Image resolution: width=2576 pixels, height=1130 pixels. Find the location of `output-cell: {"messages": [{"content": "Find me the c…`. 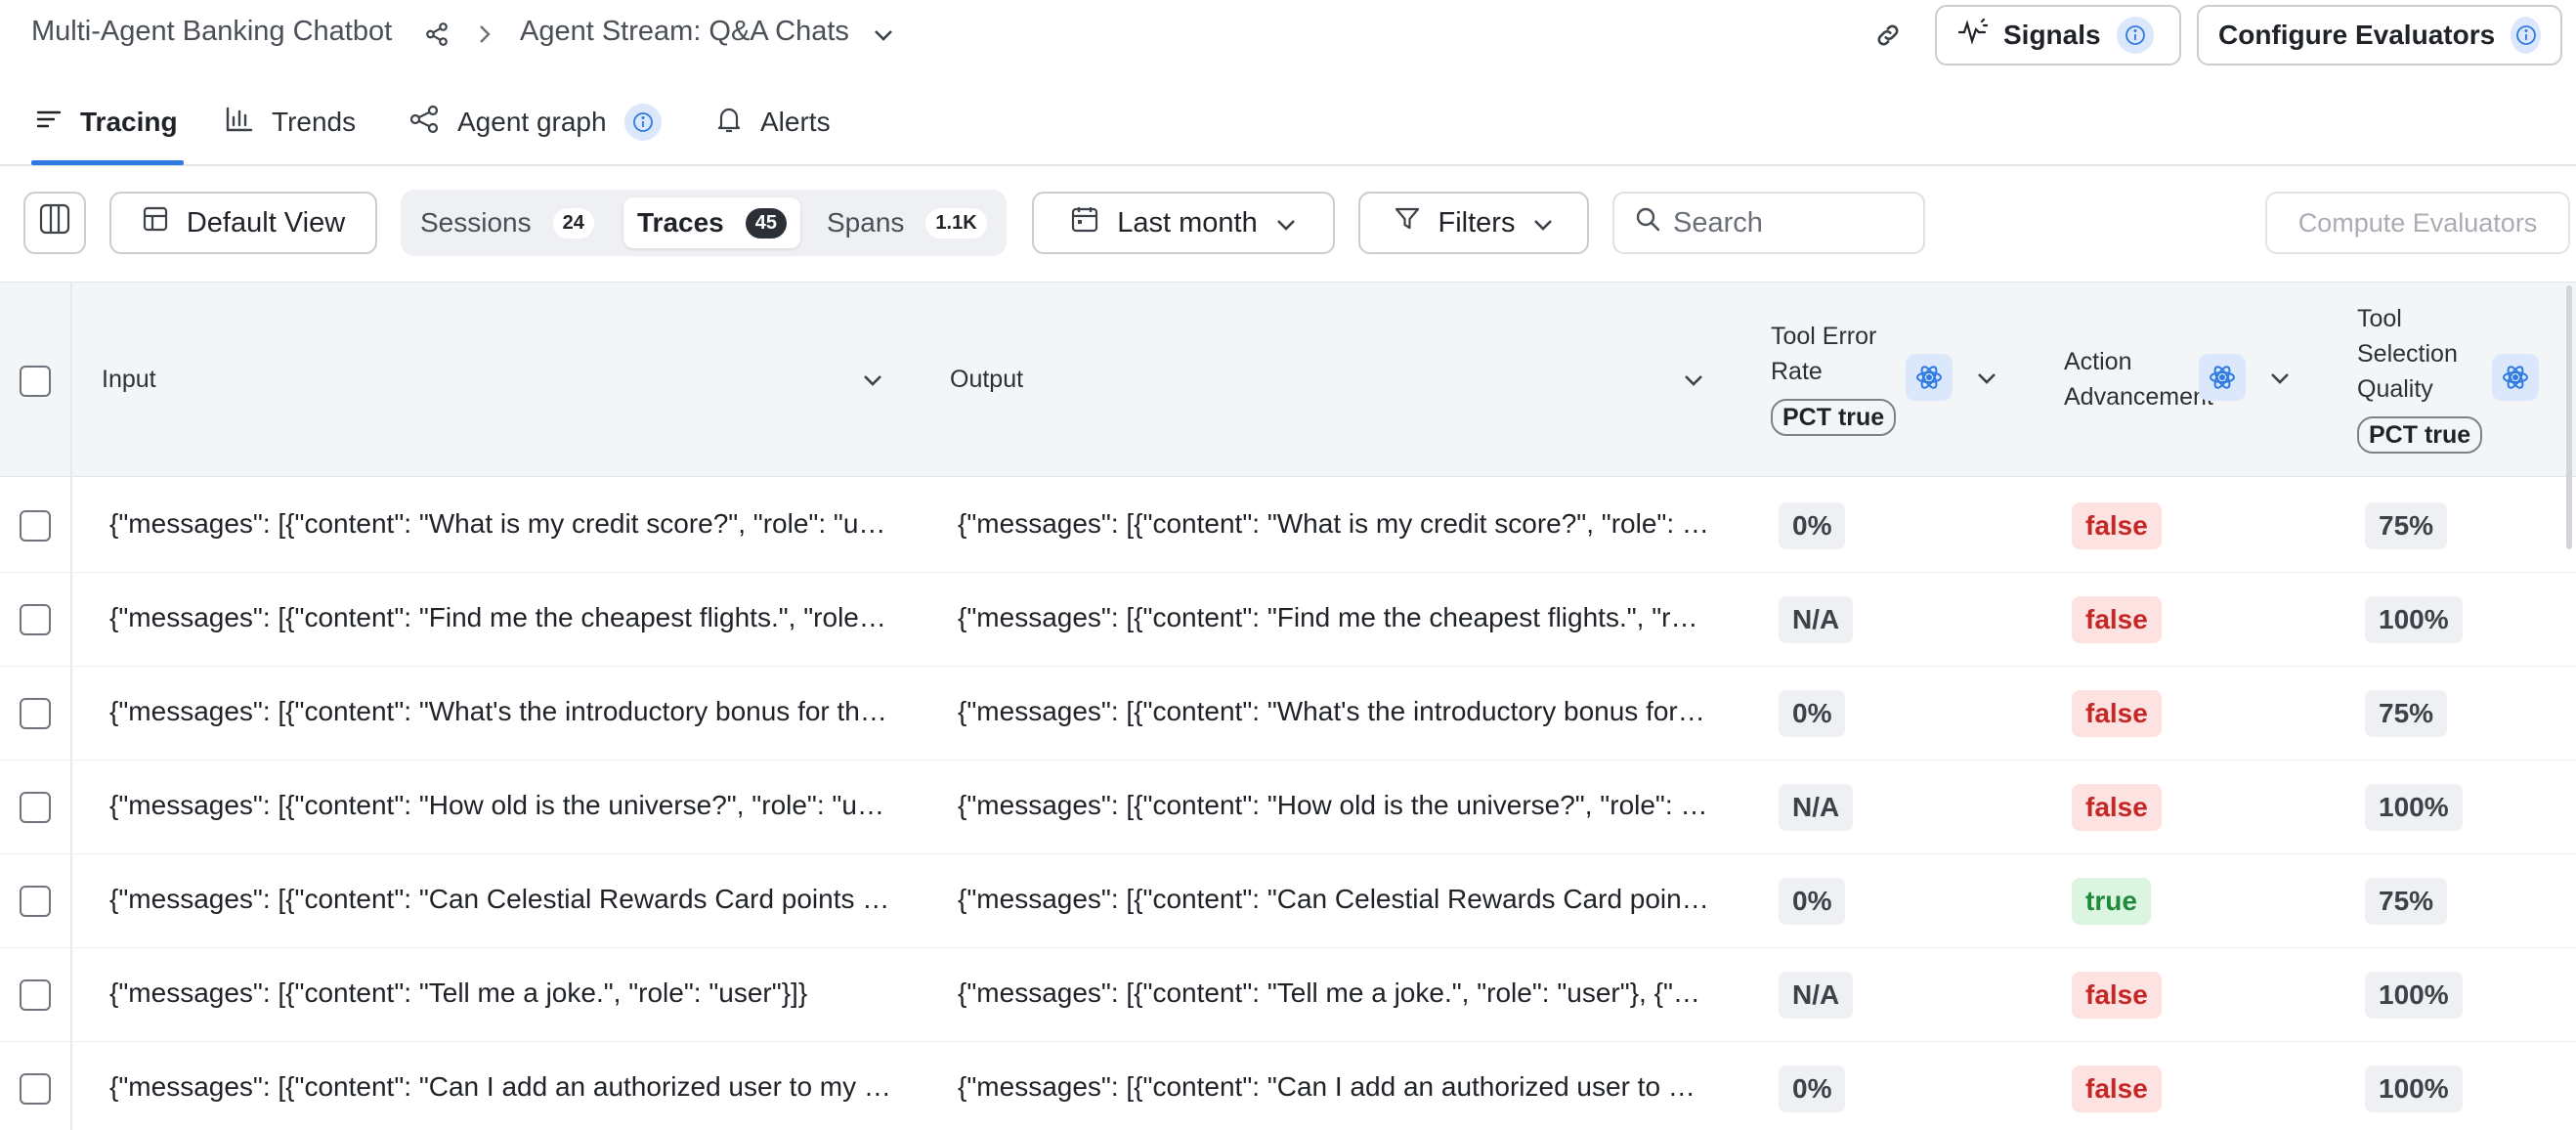

output-cell: {"messages": [{"content": "Find me the c… is located at coordinates (1334, 617).